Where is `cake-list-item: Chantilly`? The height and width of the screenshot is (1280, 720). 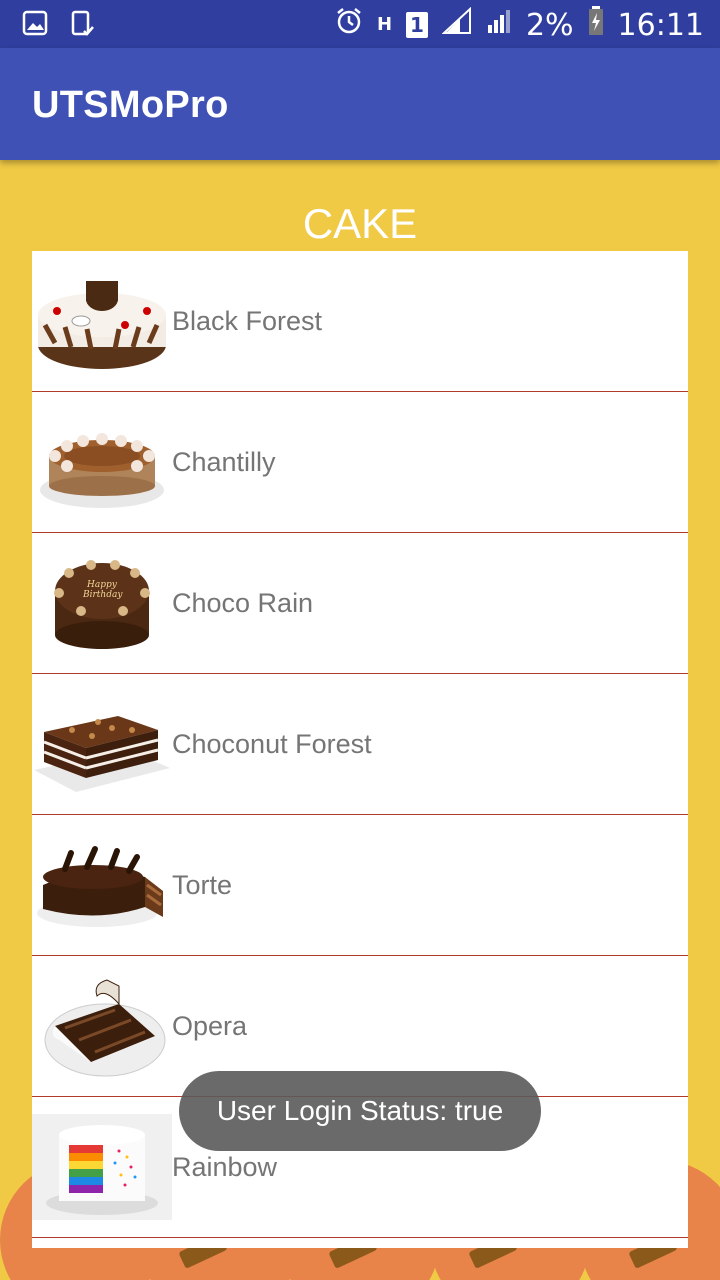
cake-list-item: Chantilly is located at coordinates (360, 462).